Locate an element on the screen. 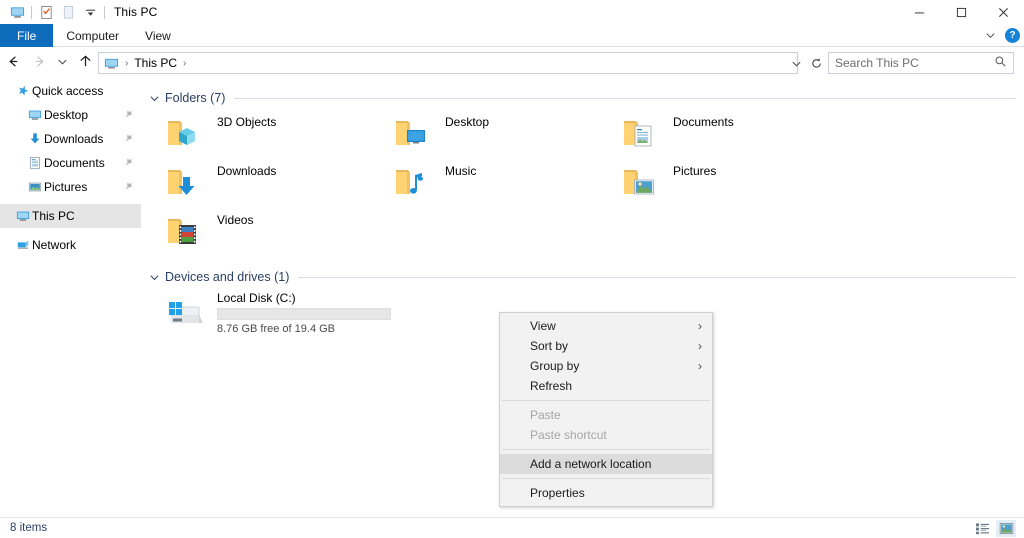 This screenshot has width=1024, height=538. window-controls is located at coordinates (961, 12).